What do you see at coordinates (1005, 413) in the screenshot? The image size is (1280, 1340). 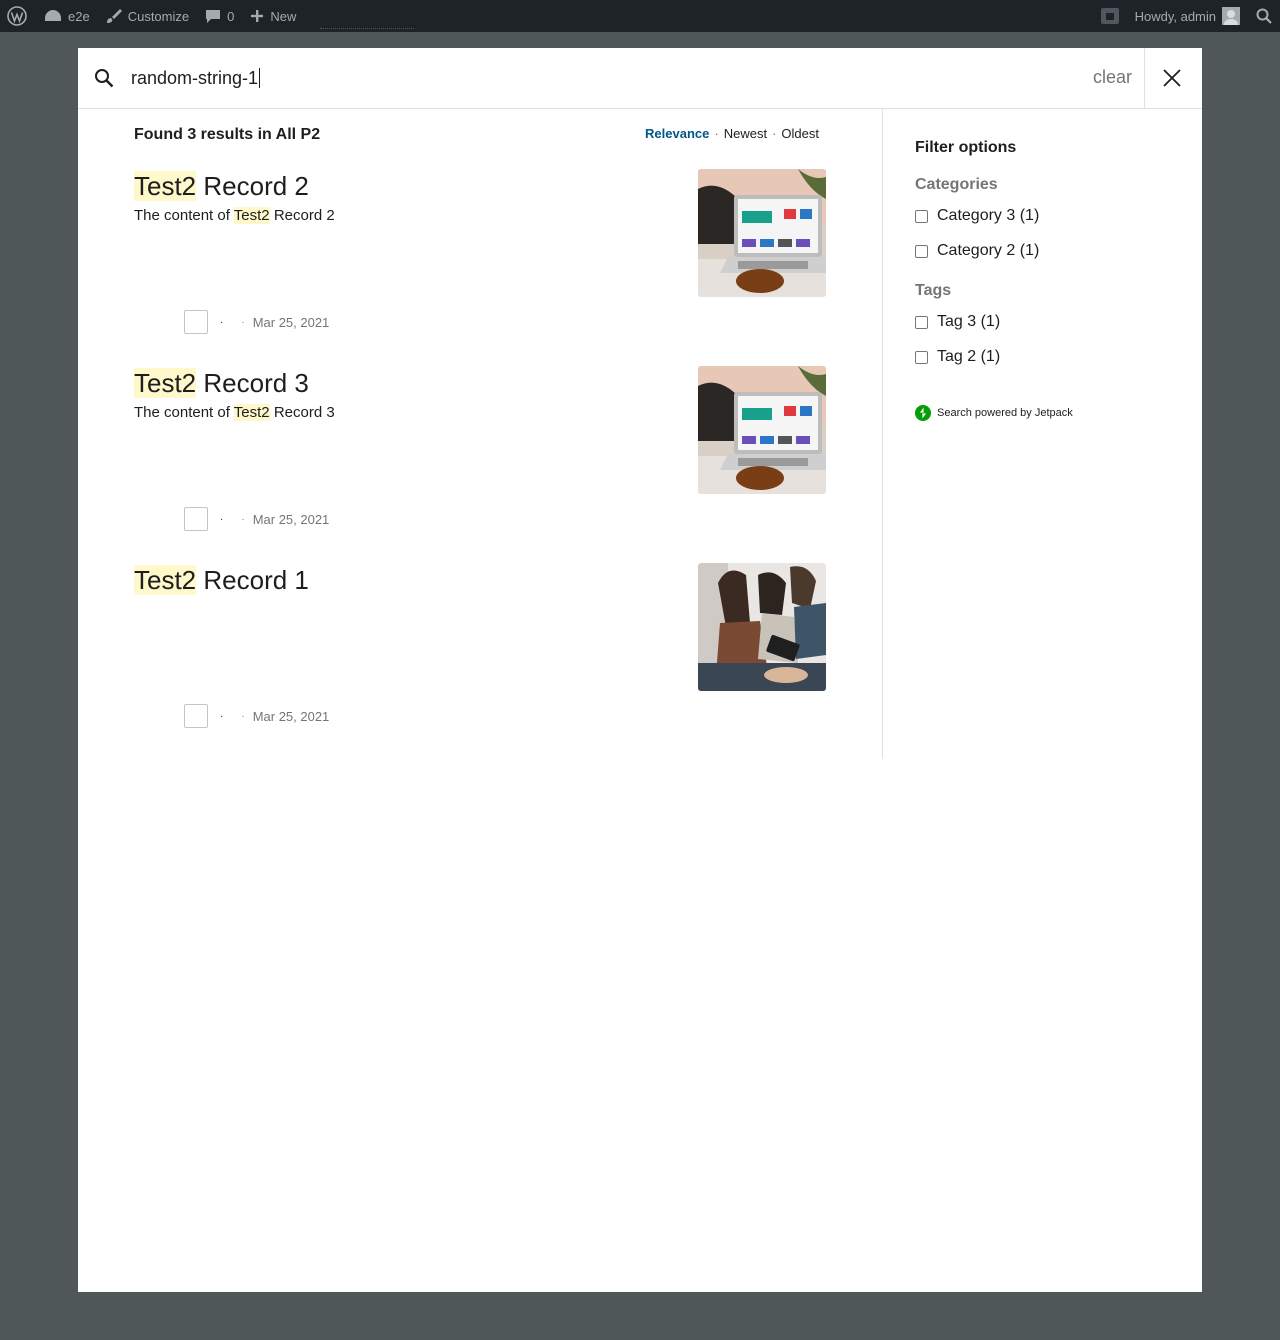 I see `powered-by-label: Search powered by Jetpack` at bounding box center [1005, 413].